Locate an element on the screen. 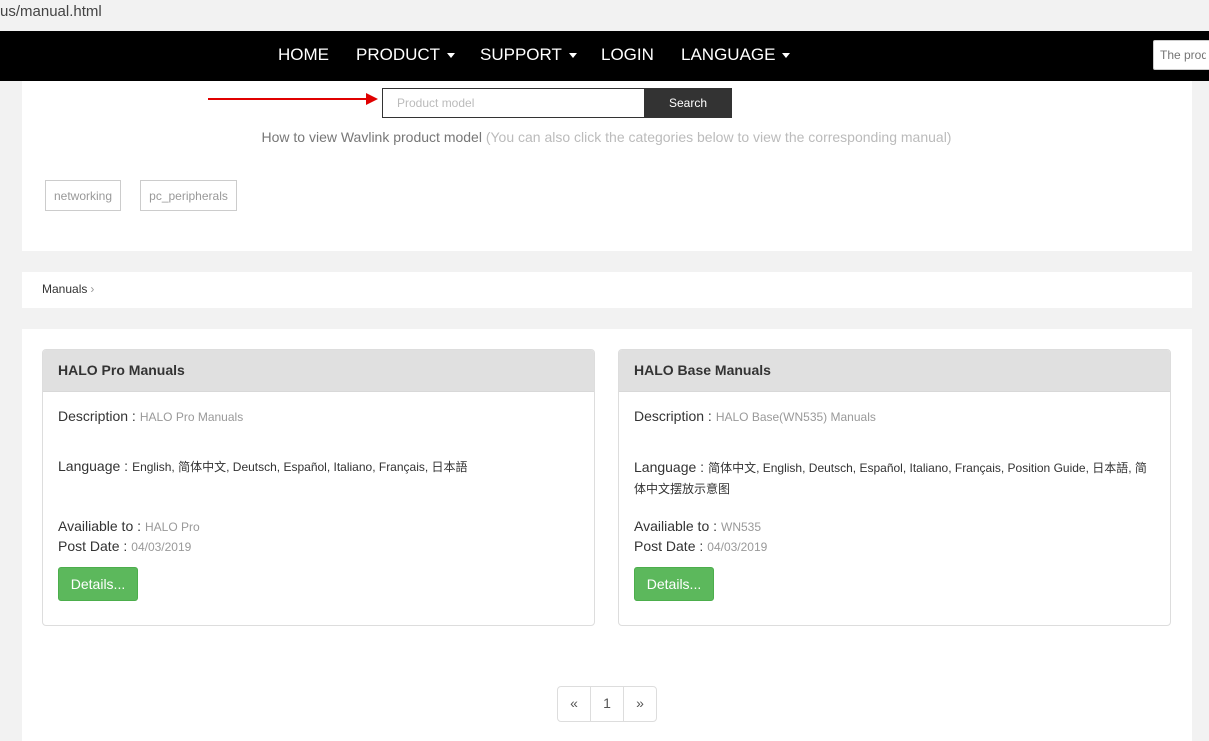 The width and height of the screenshot is (1209, 741). available-row: Availiable to : WN535 is located at coordinates (894, 526).